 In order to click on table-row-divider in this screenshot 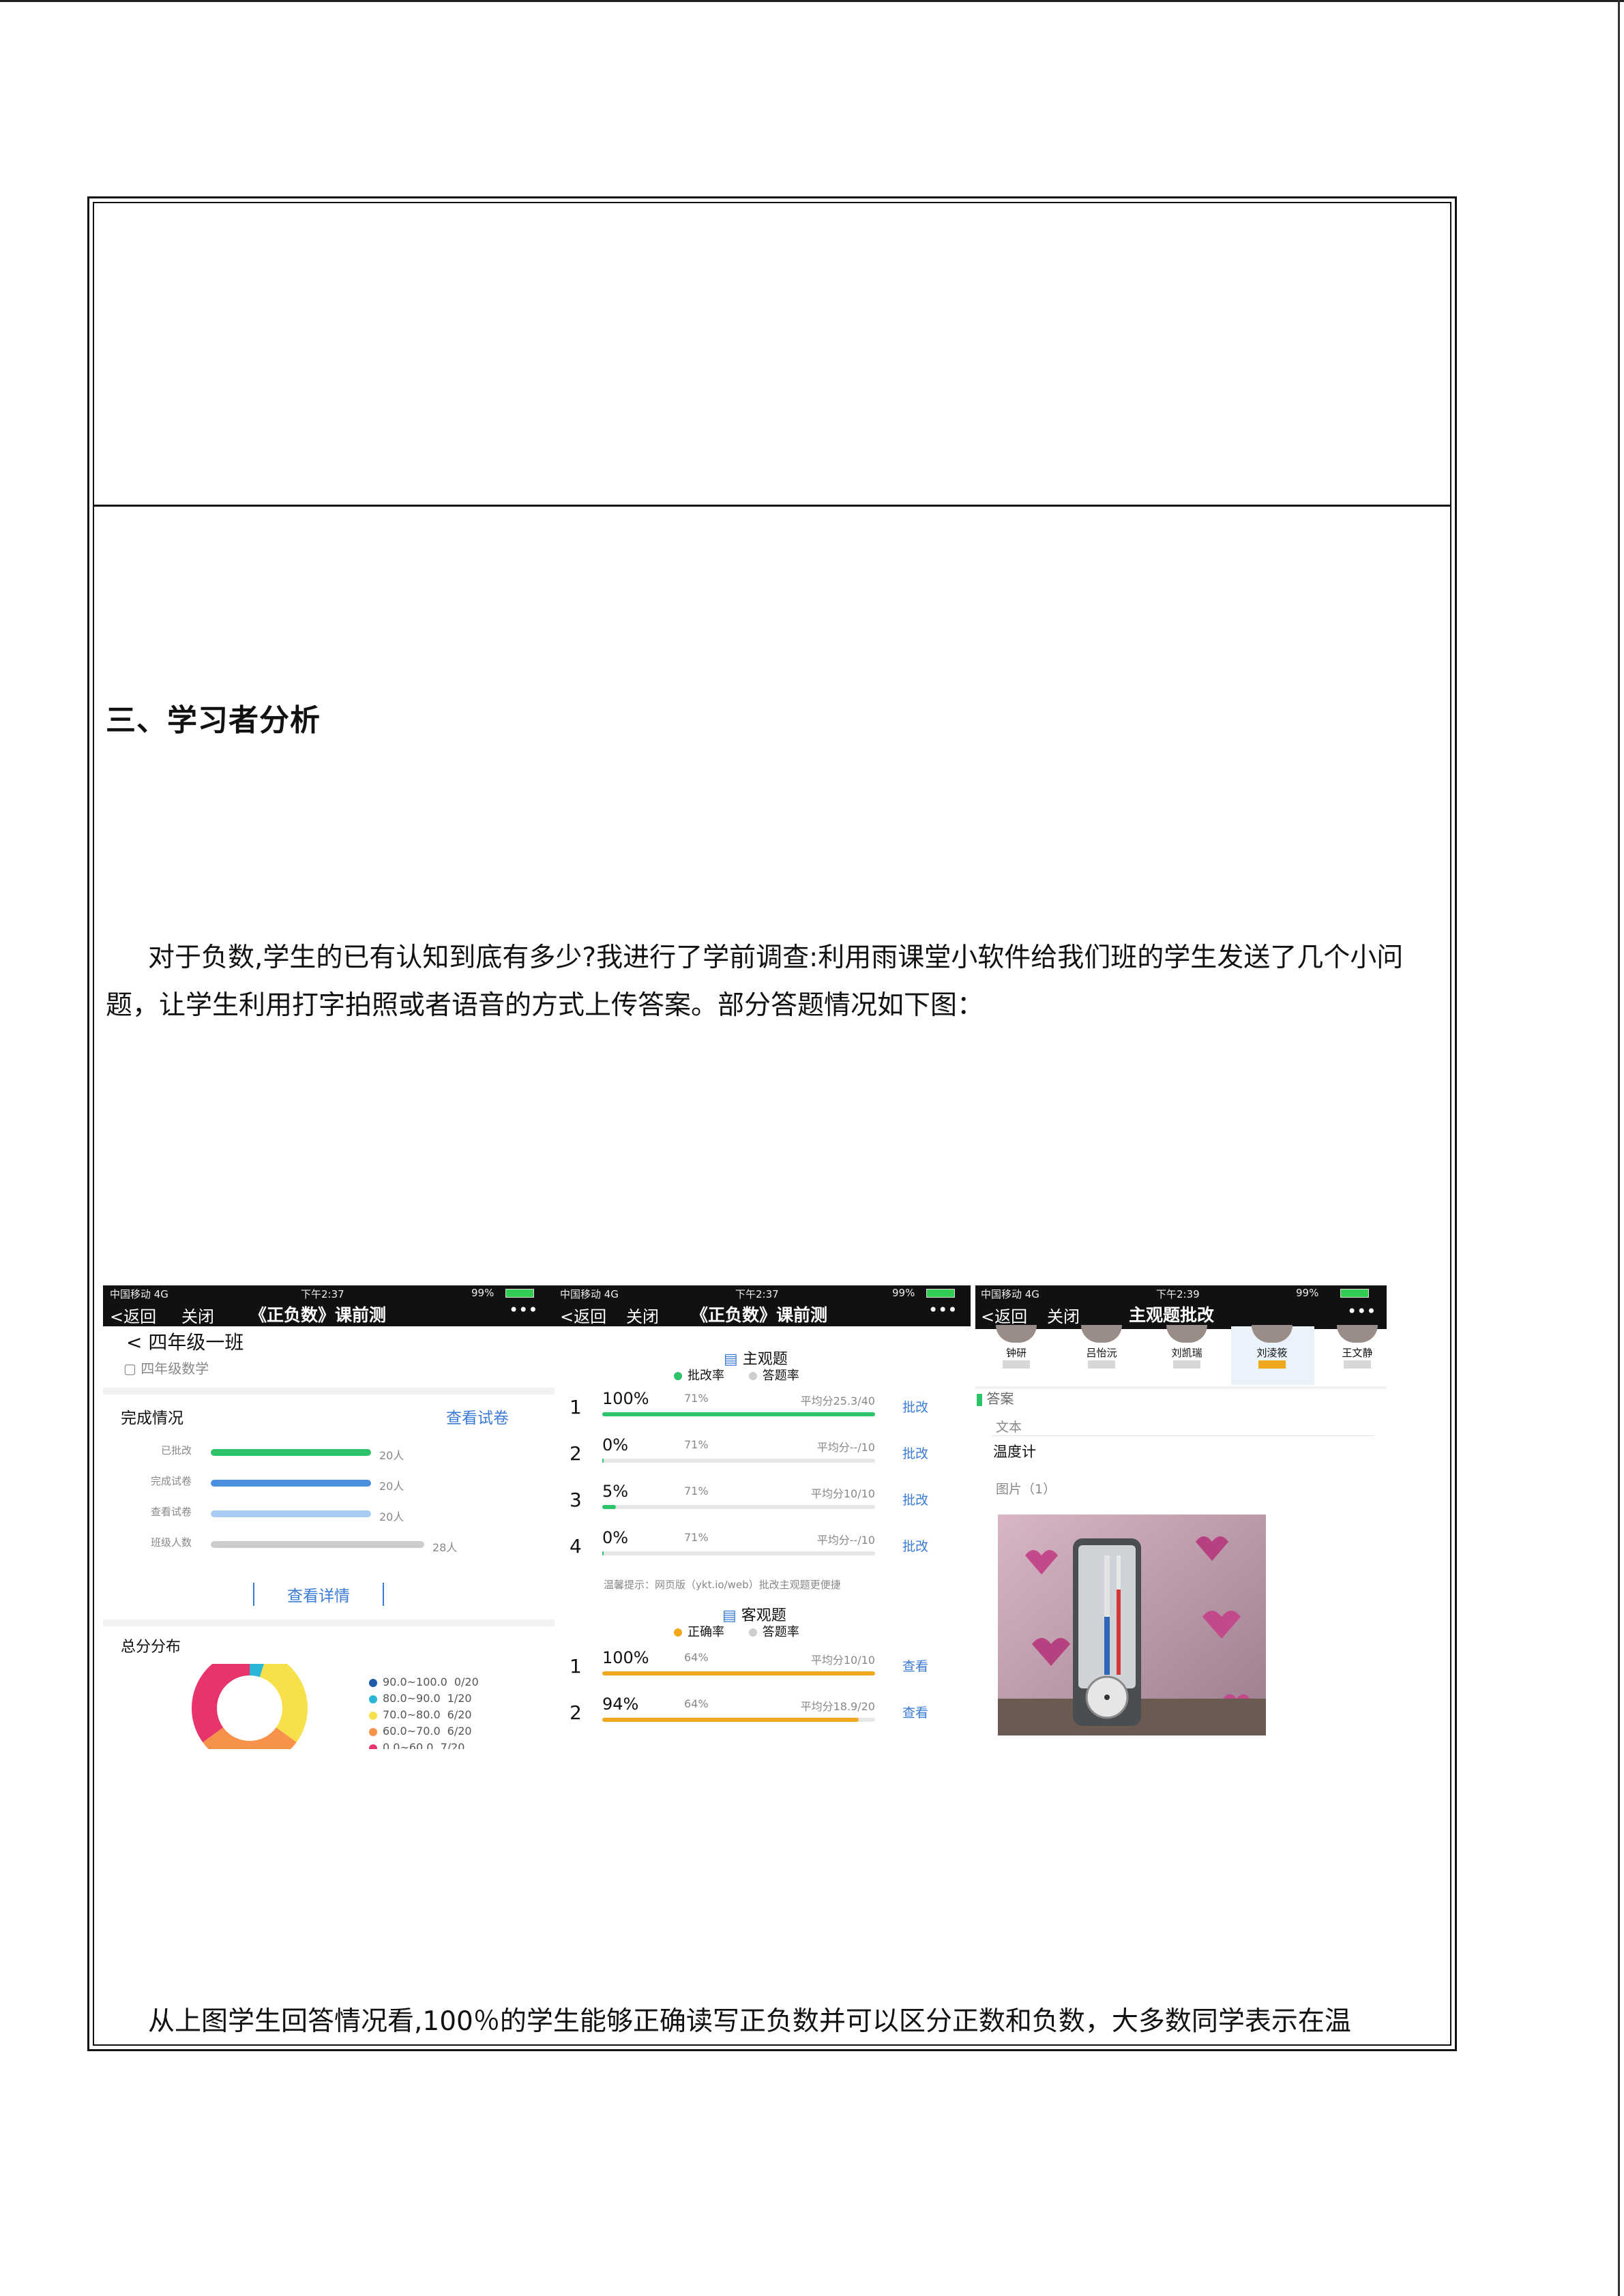, I will do `click(772, 506)`.